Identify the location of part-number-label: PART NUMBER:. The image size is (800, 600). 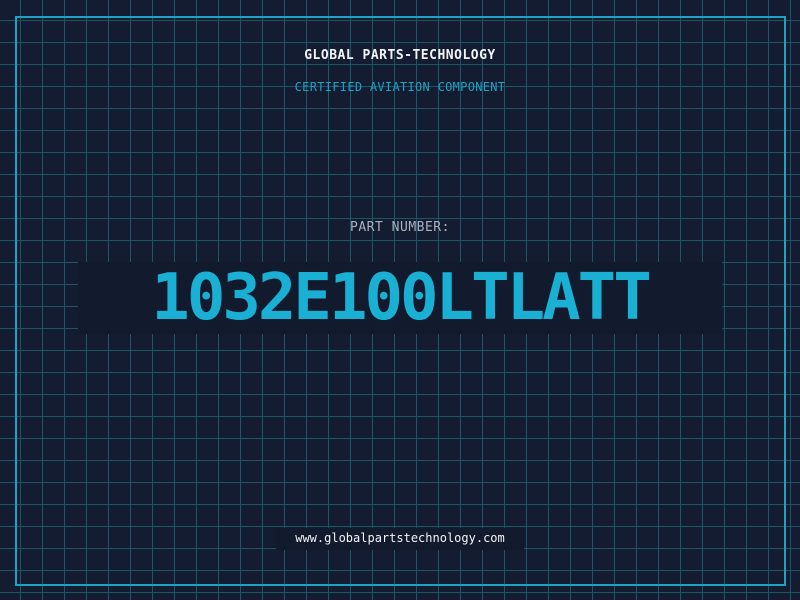
(400, 227).